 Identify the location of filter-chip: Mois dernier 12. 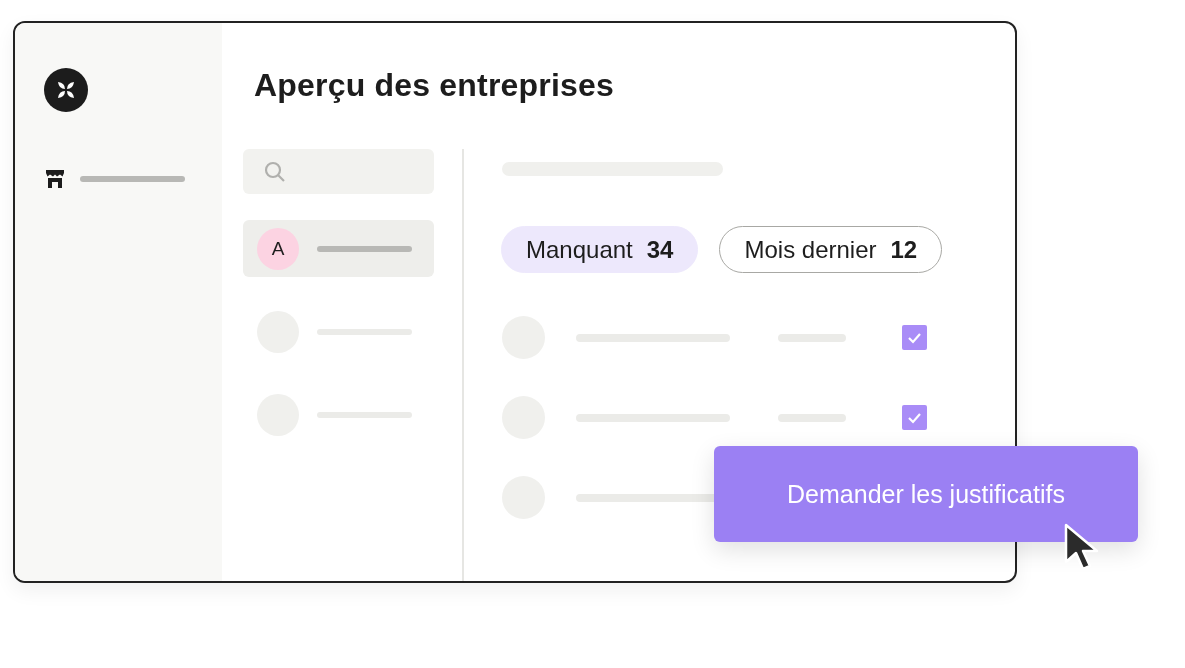
(831, 249).